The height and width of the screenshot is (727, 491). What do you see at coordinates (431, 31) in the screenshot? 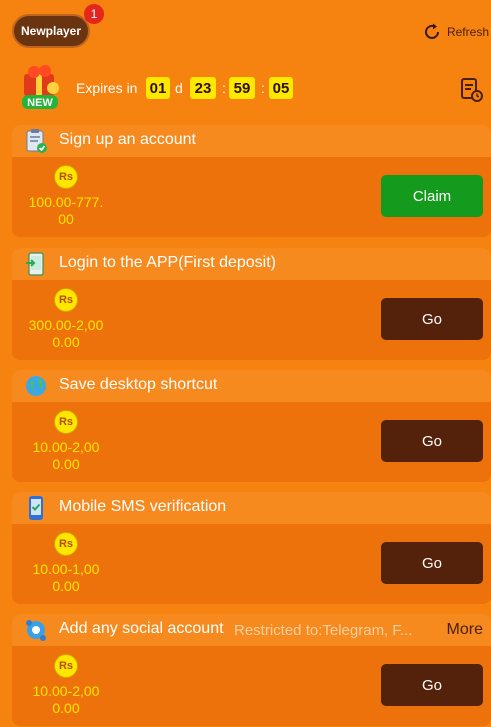
I see `refresh-icon` at bounding box center [431, 31].